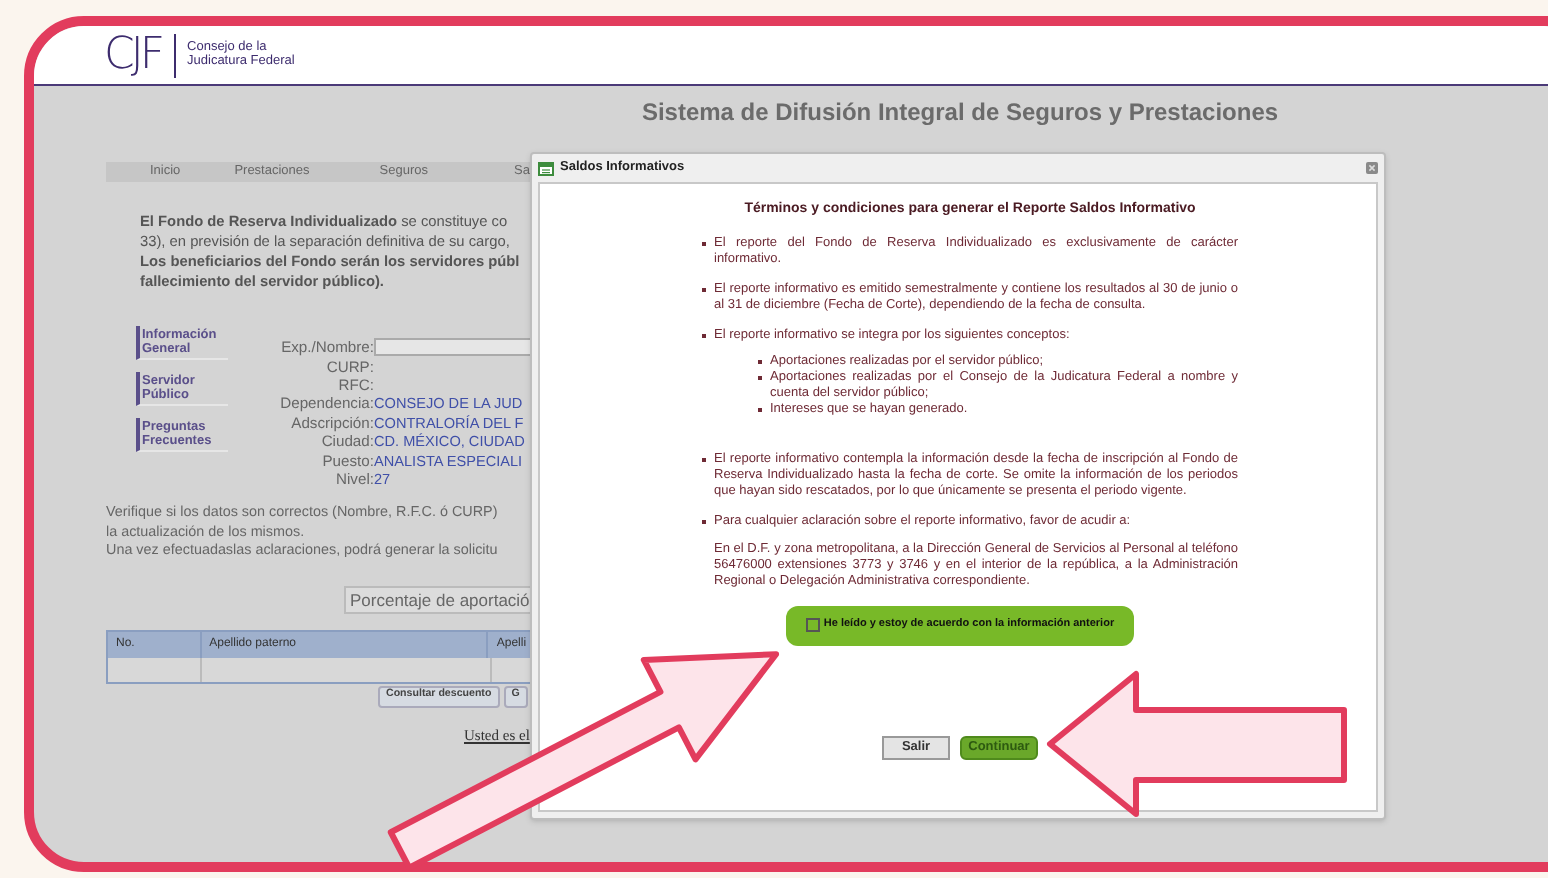  Describe the element at coordinates (546, 168) in the screenshot. I see `window-icon` at that location.